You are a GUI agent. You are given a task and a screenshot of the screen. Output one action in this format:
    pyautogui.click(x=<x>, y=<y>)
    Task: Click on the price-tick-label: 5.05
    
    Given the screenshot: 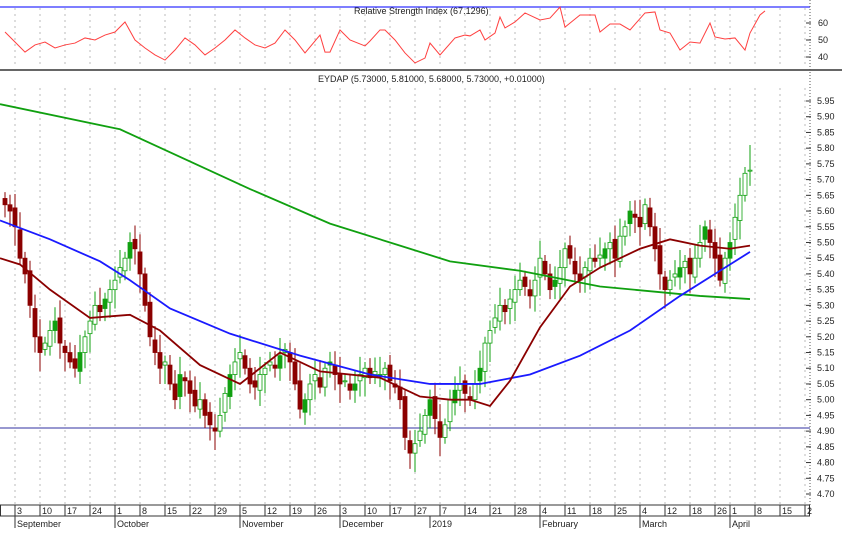 What is the action you would take?
    pyautogui.click(x=826, y=384)
    